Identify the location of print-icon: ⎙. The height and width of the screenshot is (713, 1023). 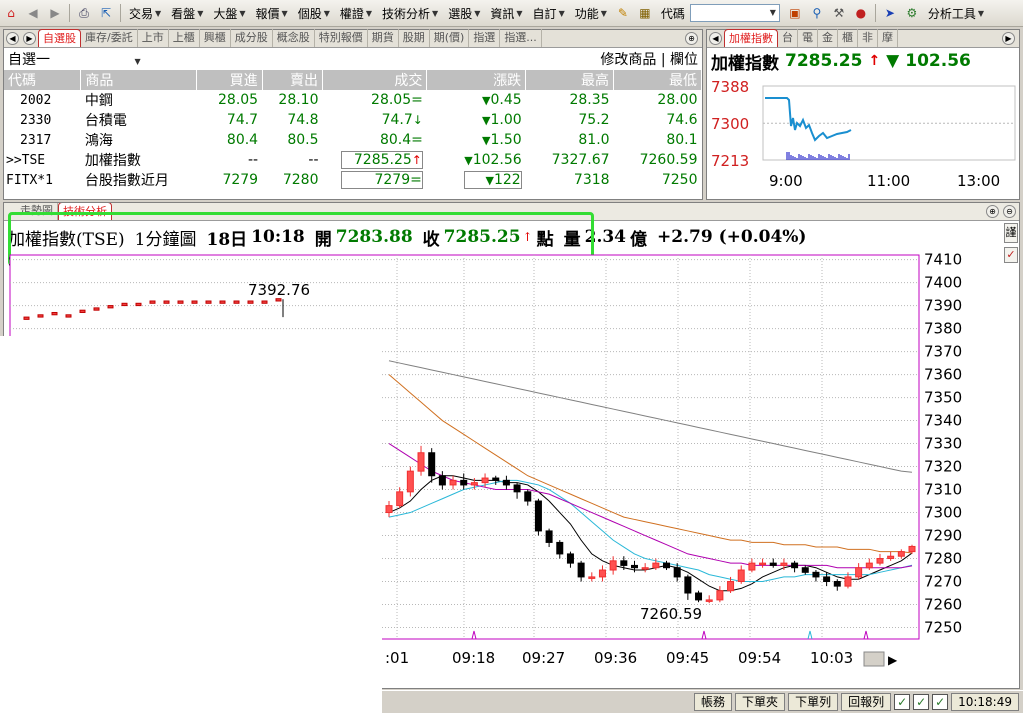
(84, 13).